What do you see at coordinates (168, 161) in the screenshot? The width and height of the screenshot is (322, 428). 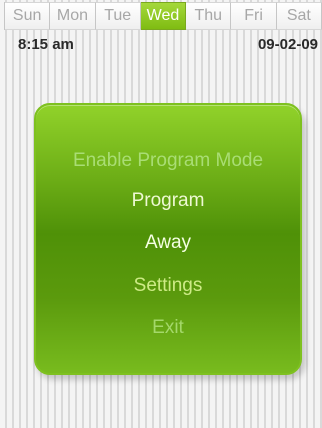 I see `enable-program-mode-item: Enable Program Mode` at bounding box center [168, 161].